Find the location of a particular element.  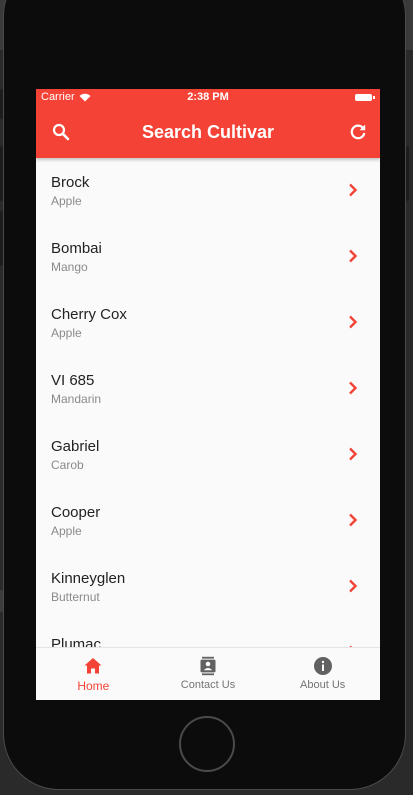

app-bar: Search Cultivar is located at coordinates (208, 132).